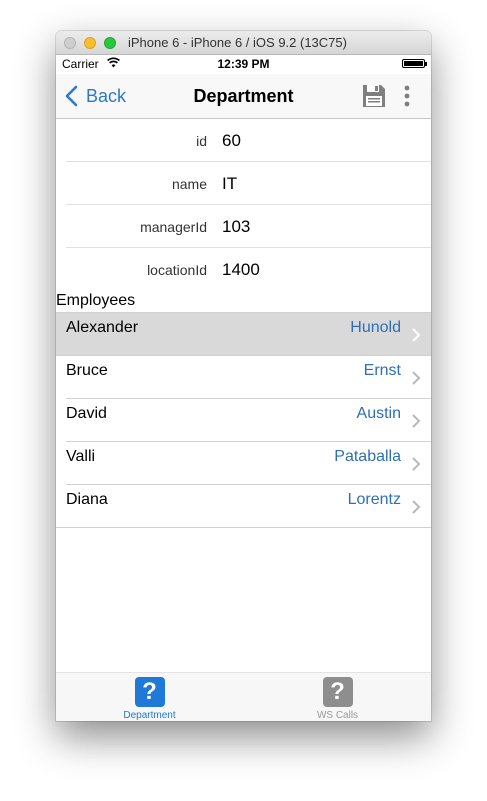 This screenshot has height=801, width=487. Describe the element at coordinates (102, 327) in the screenshot. I see `employee-first-name: Alexander` at that location.